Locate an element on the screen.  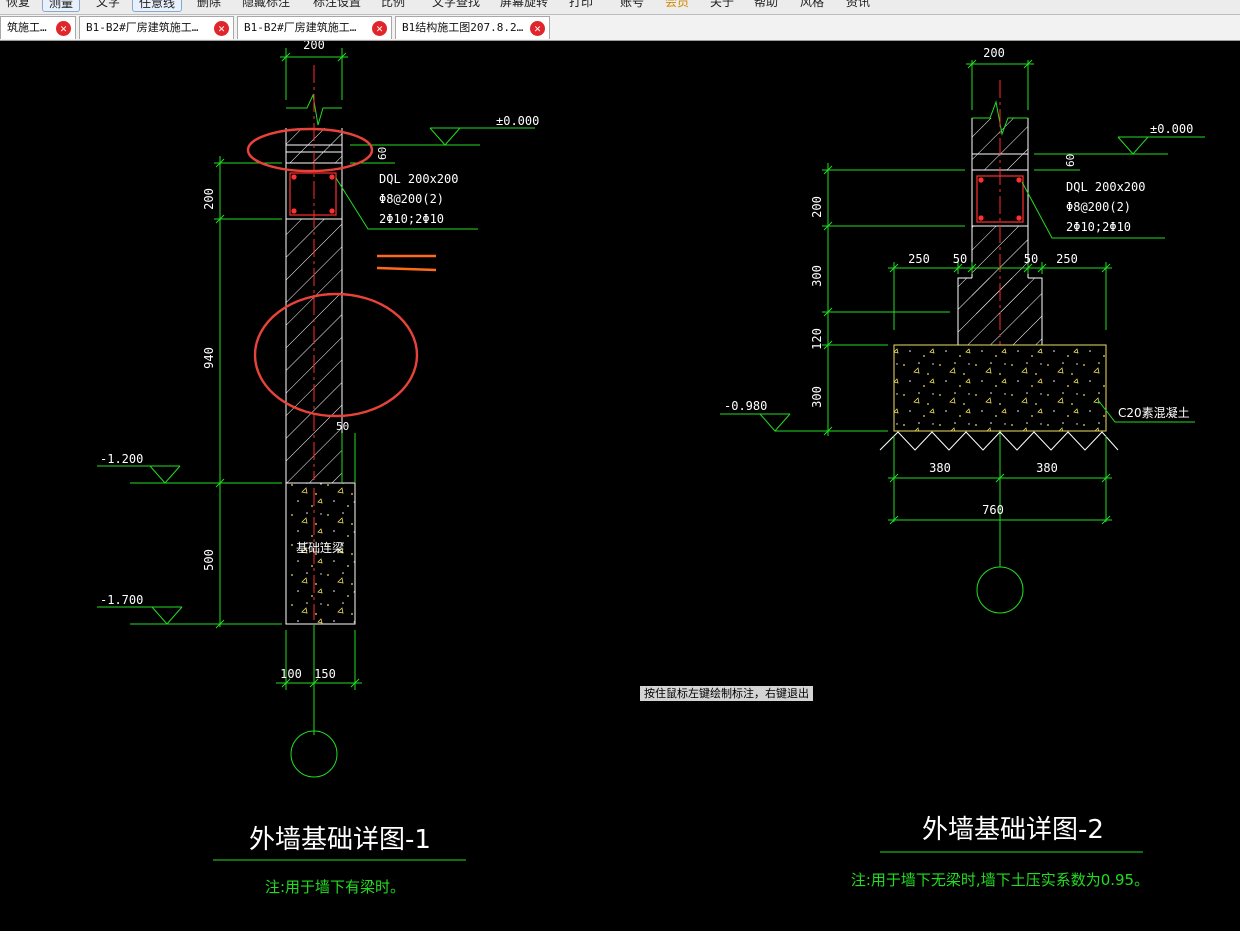
tab-document-4: B1结构施工图207.8.2… ✕ is located at coordinates (472, 27).